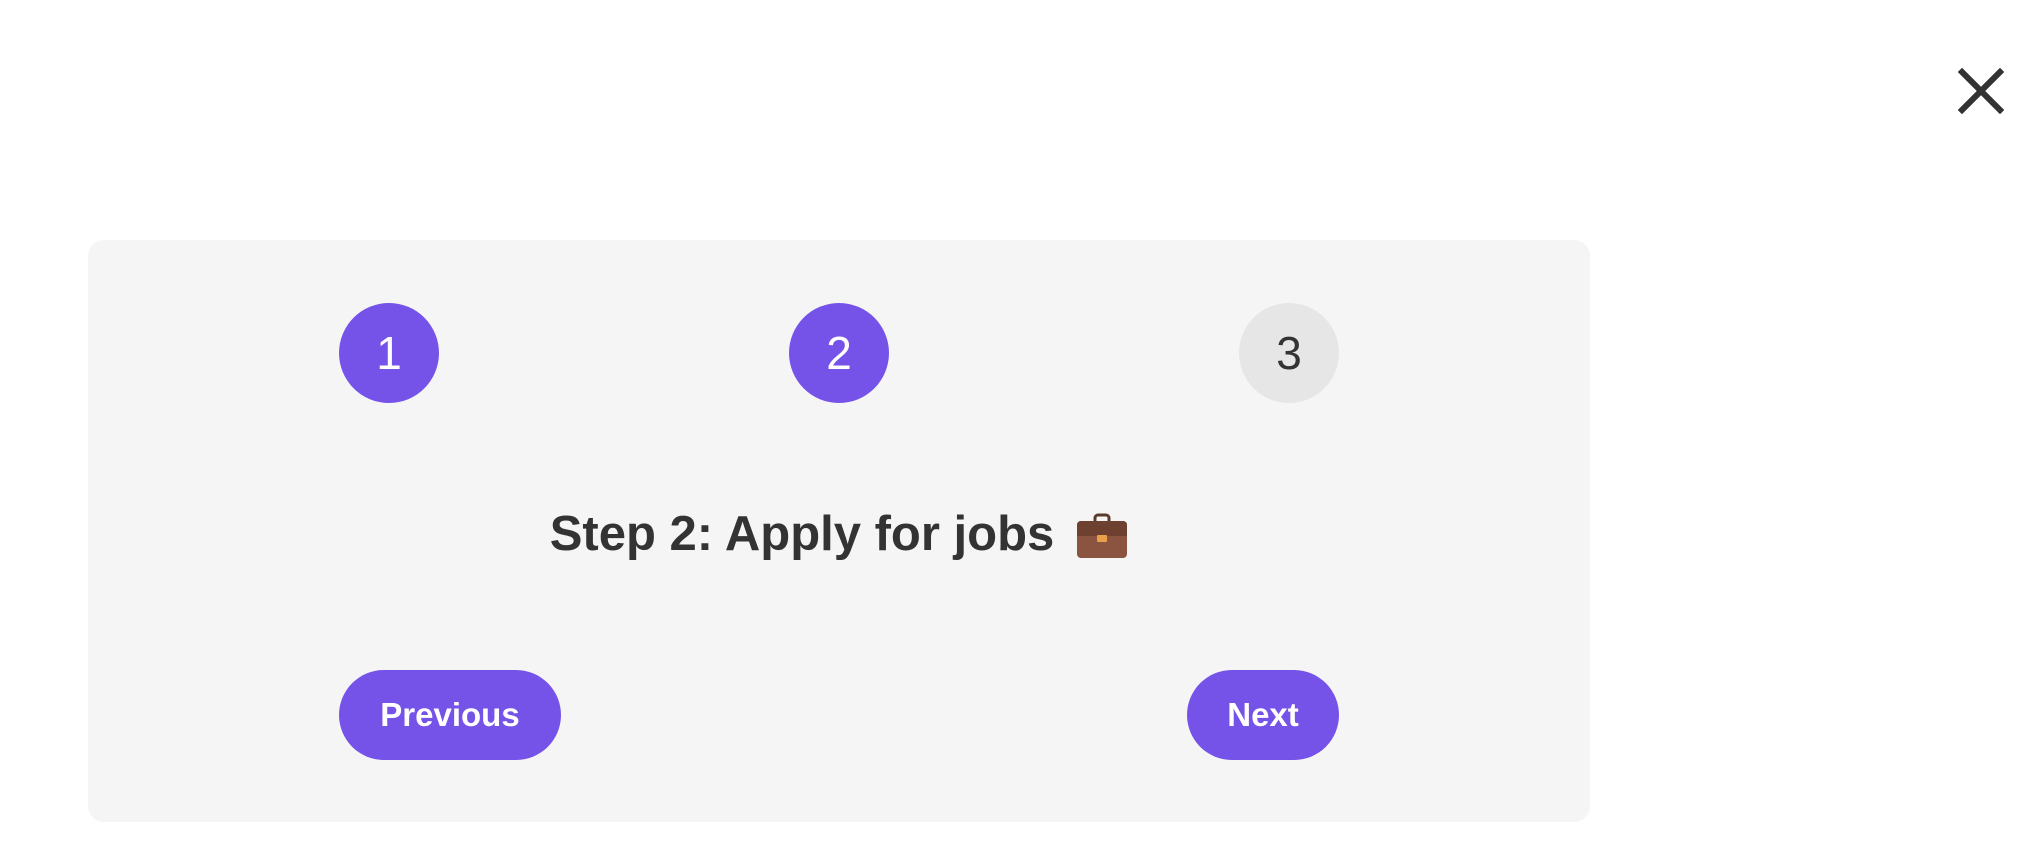 Image resolution: width=2032 pixels, height=864 pixels. I want to click on step-indicator-3: 3, so click(1289, 353).